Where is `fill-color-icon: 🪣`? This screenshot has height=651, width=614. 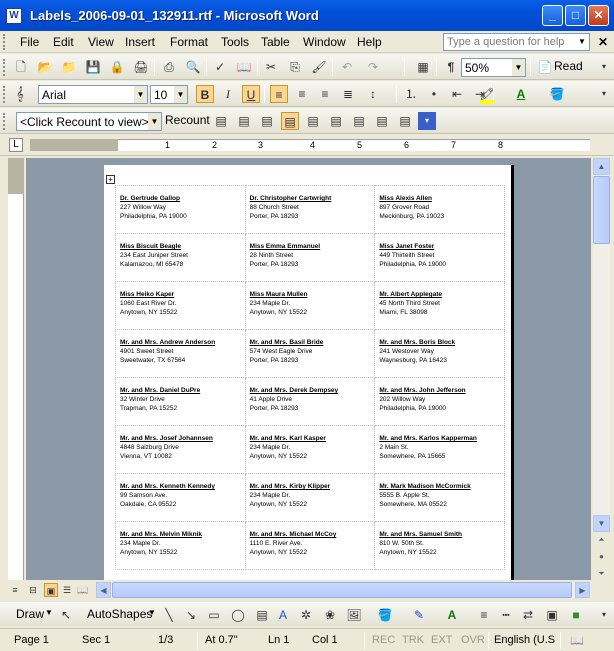 fill-color-icon: 🪣 is located at coordinates (557, 94).